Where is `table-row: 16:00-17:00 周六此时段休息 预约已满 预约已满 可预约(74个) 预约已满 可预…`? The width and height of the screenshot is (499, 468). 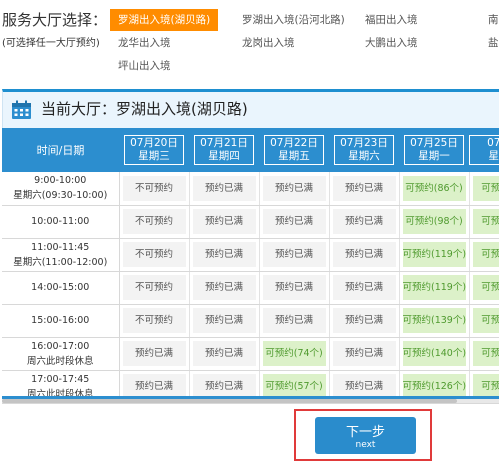 table-row: 16:00-17:00 周六此时段休息 预约已满 预约已满 可预约(74个) 预约已满 可预… is located at coordinates (250, 354).